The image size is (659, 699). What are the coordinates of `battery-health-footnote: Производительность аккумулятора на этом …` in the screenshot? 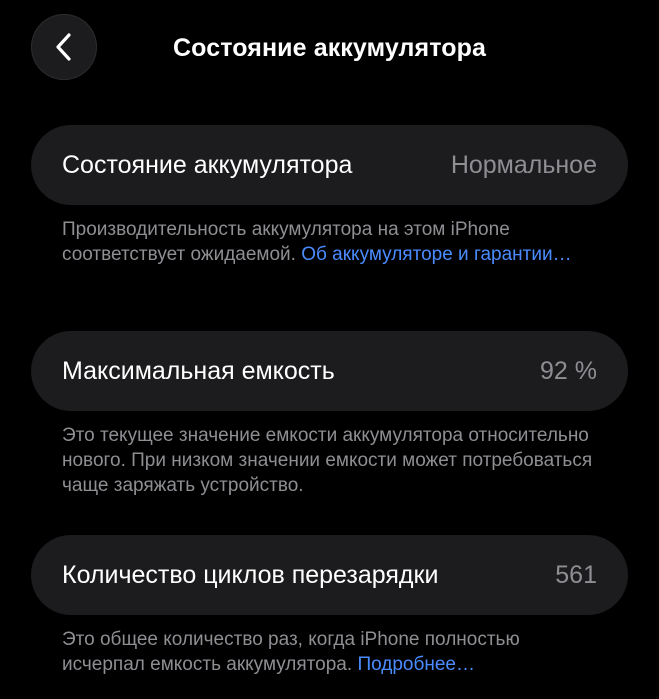 It's located at (332, 242).